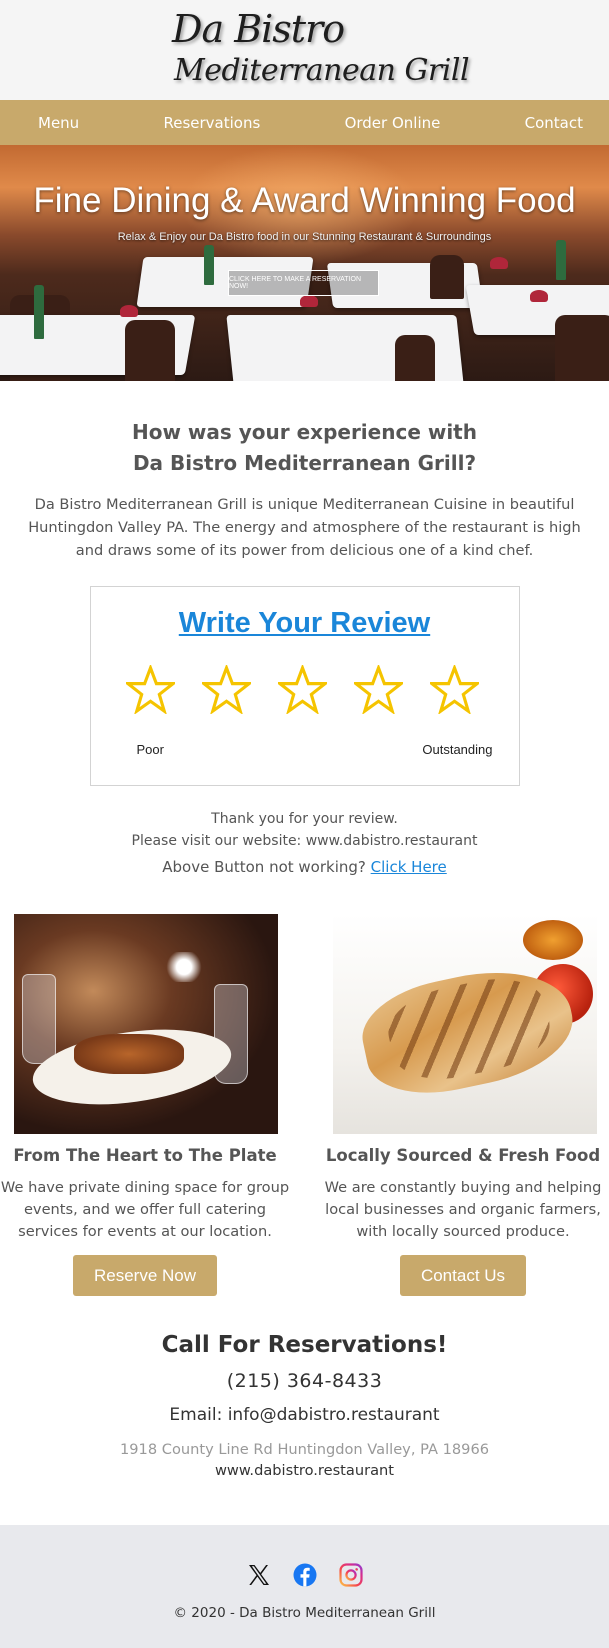 This screenshot has width=609, height=1648. Describe the element at coordinates (463, 1275) in the screenshot. I see `contact-us-button: Contact Us` at that location.